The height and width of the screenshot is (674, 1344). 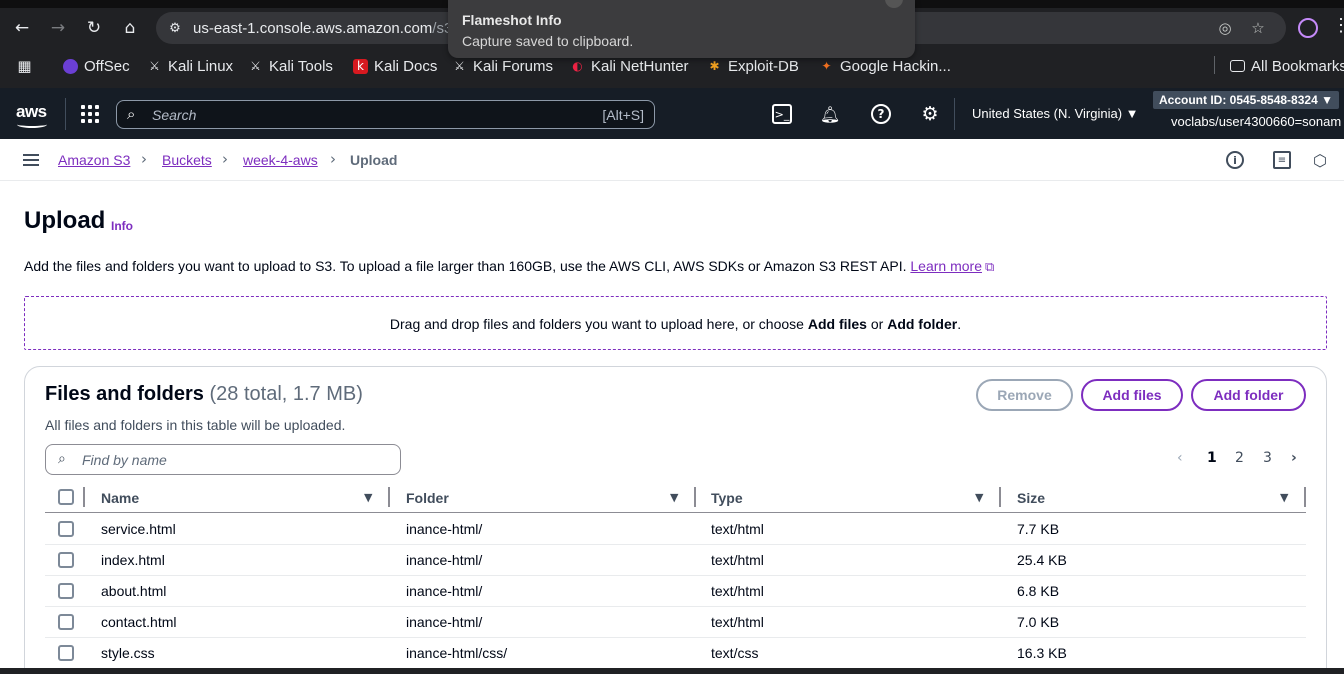 I want to click on gear-icon: ⚙, so click(x=930, y=114).